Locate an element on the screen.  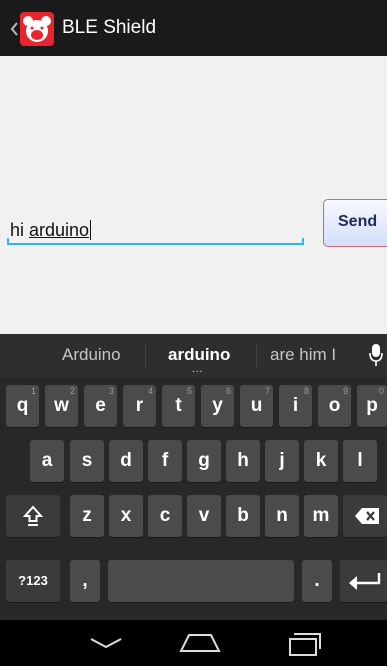
message-text: hi arduino is located at coordinates (51, 230).